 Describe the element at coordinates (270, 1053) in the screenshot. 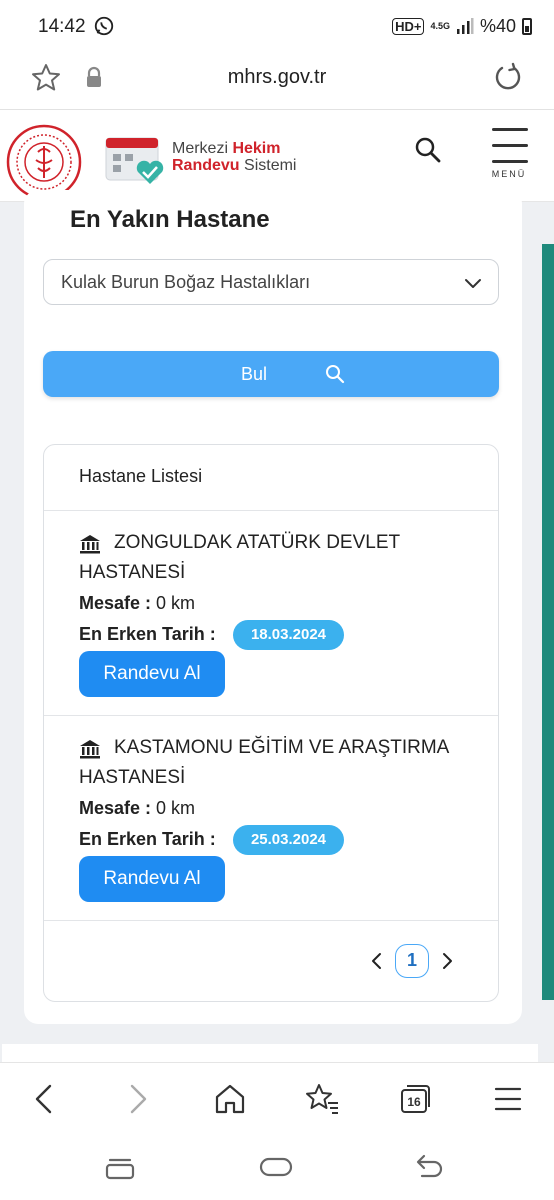

I see `page-footer-edge` at that location.